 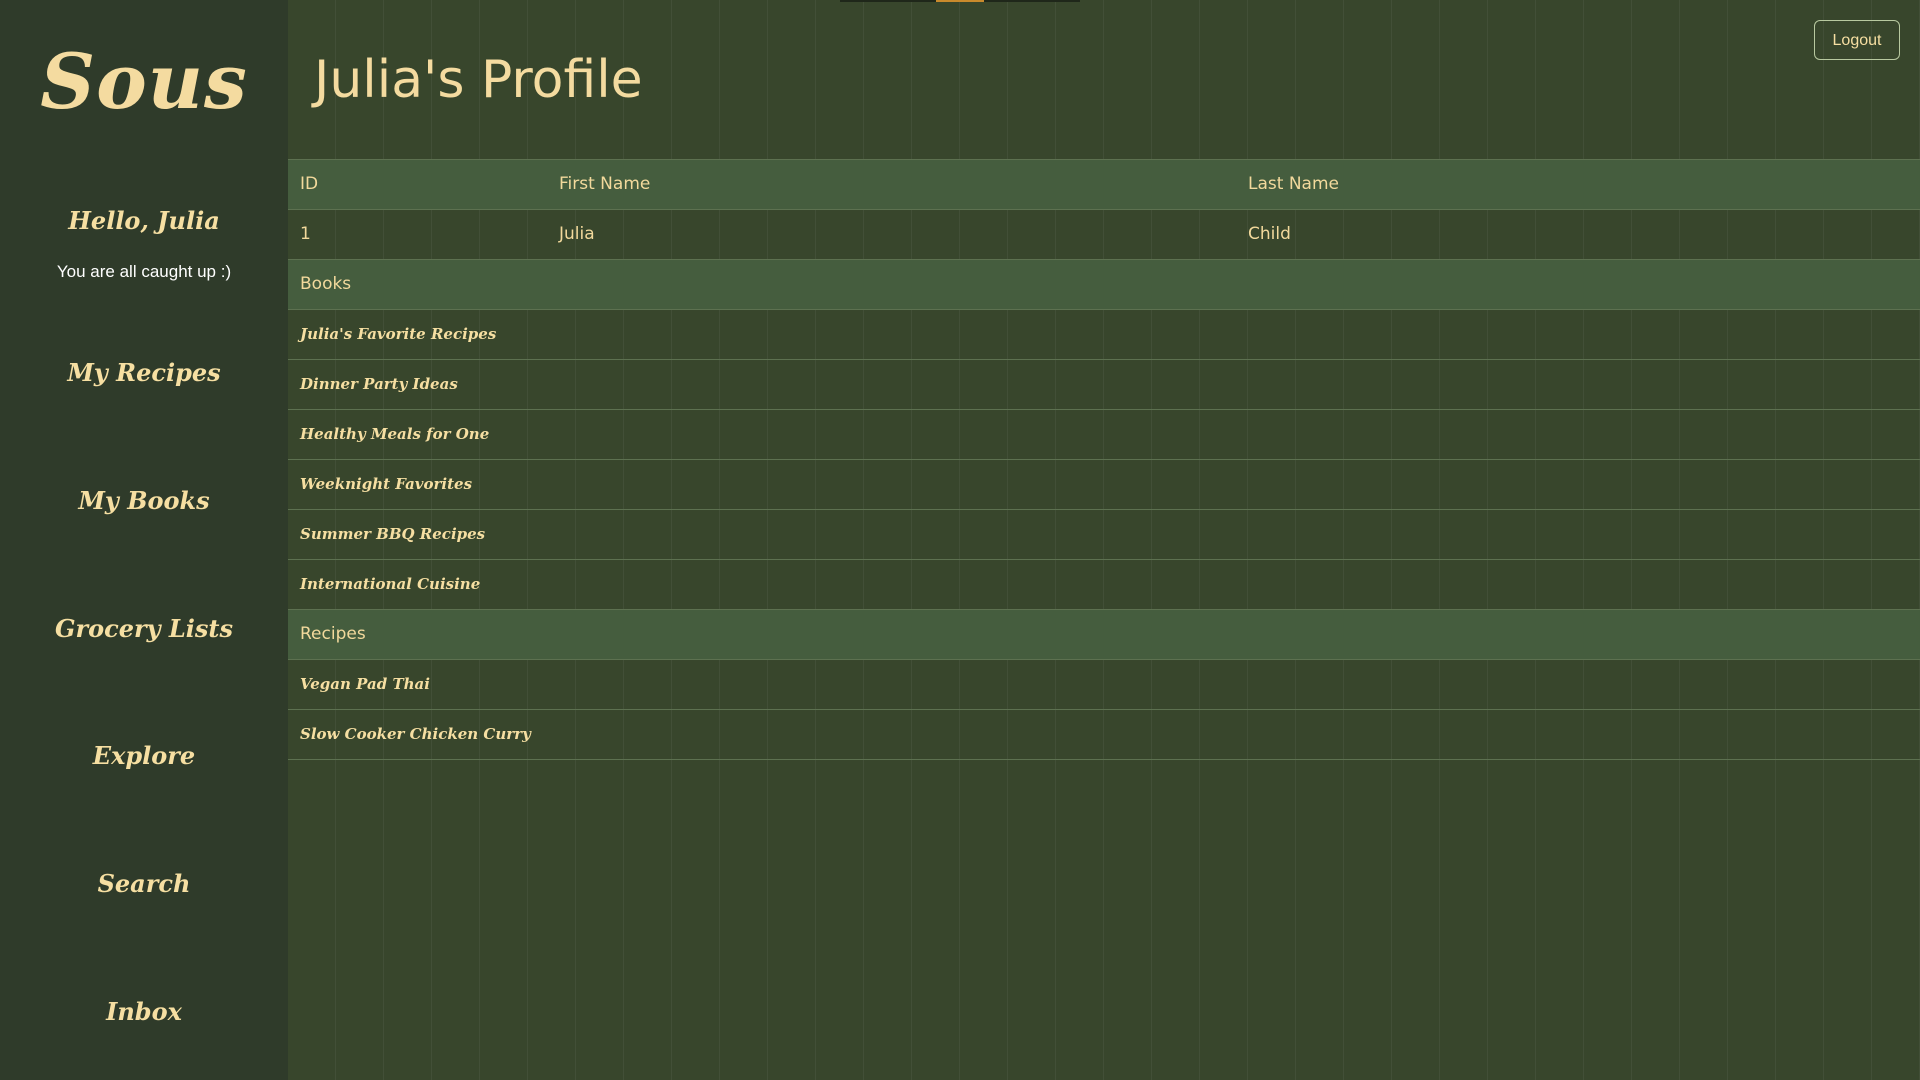 What do you see at coordinates (326, 284) in the screenshot?
I see `books-heading: Books` at bounding box center [326, 284].